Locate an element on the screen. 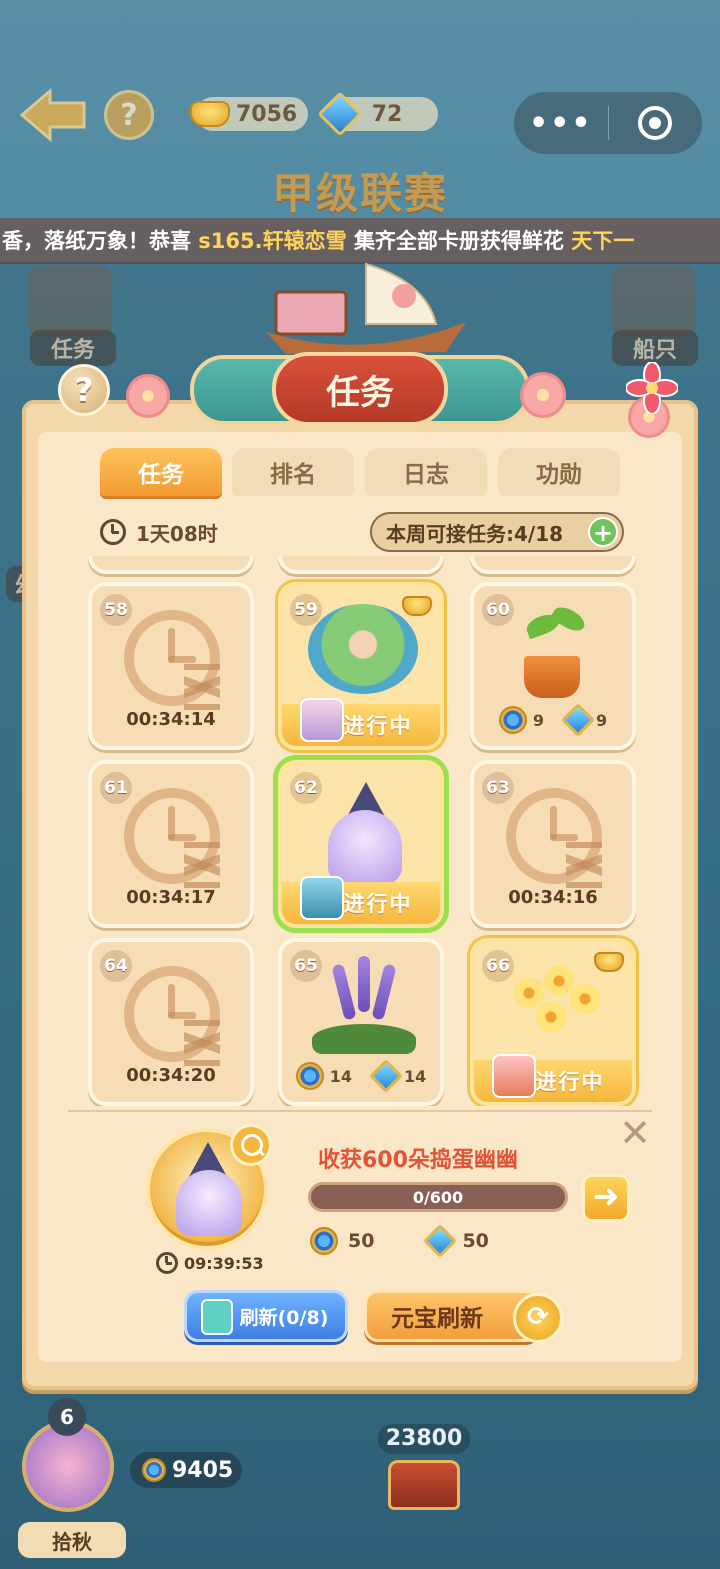  refresh-button: 刷新(0/8) is located at coordinates (266, 1316).